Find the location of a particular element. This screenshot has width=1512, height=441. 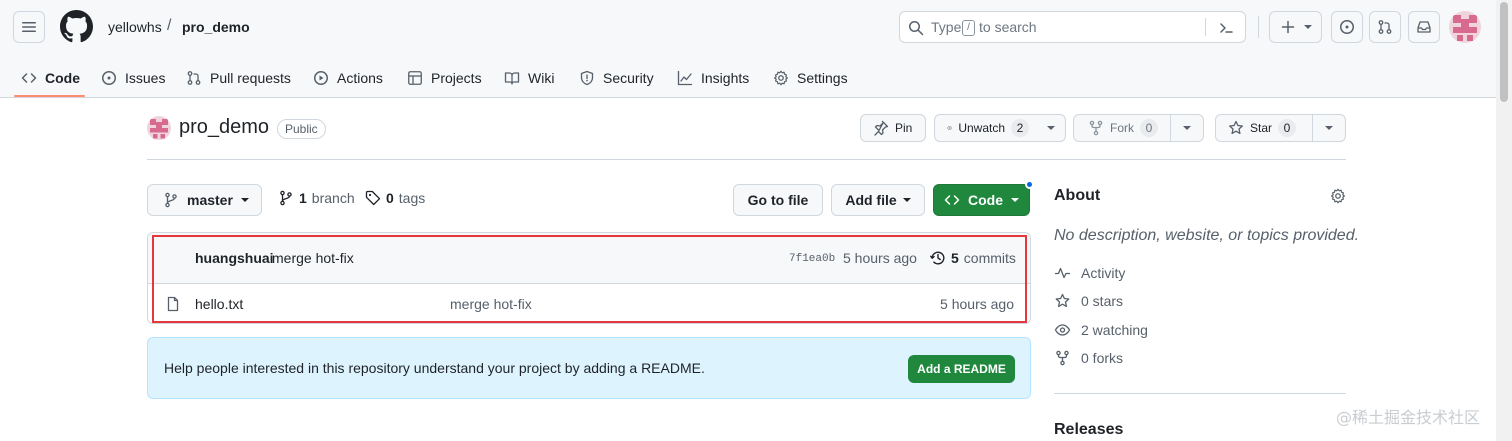

git-pull-request-icon is located at coordinates (1385, 27).